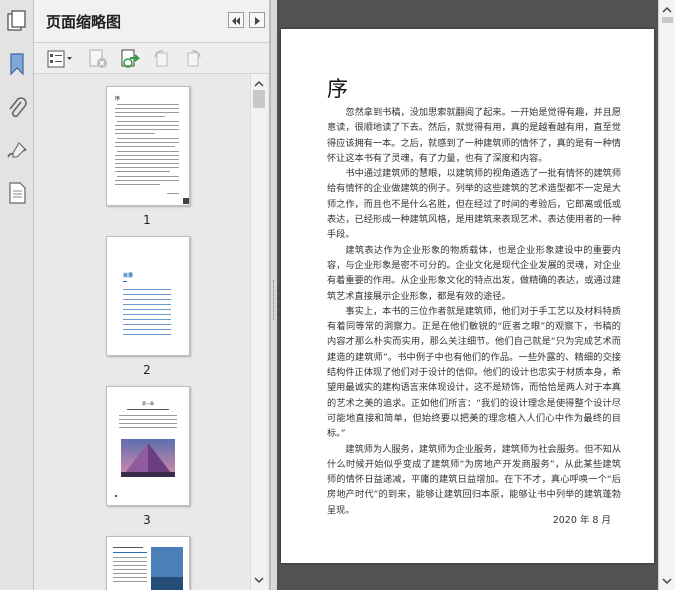 Image resolution: width=675 pixels, height=590 pixels. Describe the element at coordinates (186, 201) in the screenshot. I see `thumbnail-resize-handle` at that location.